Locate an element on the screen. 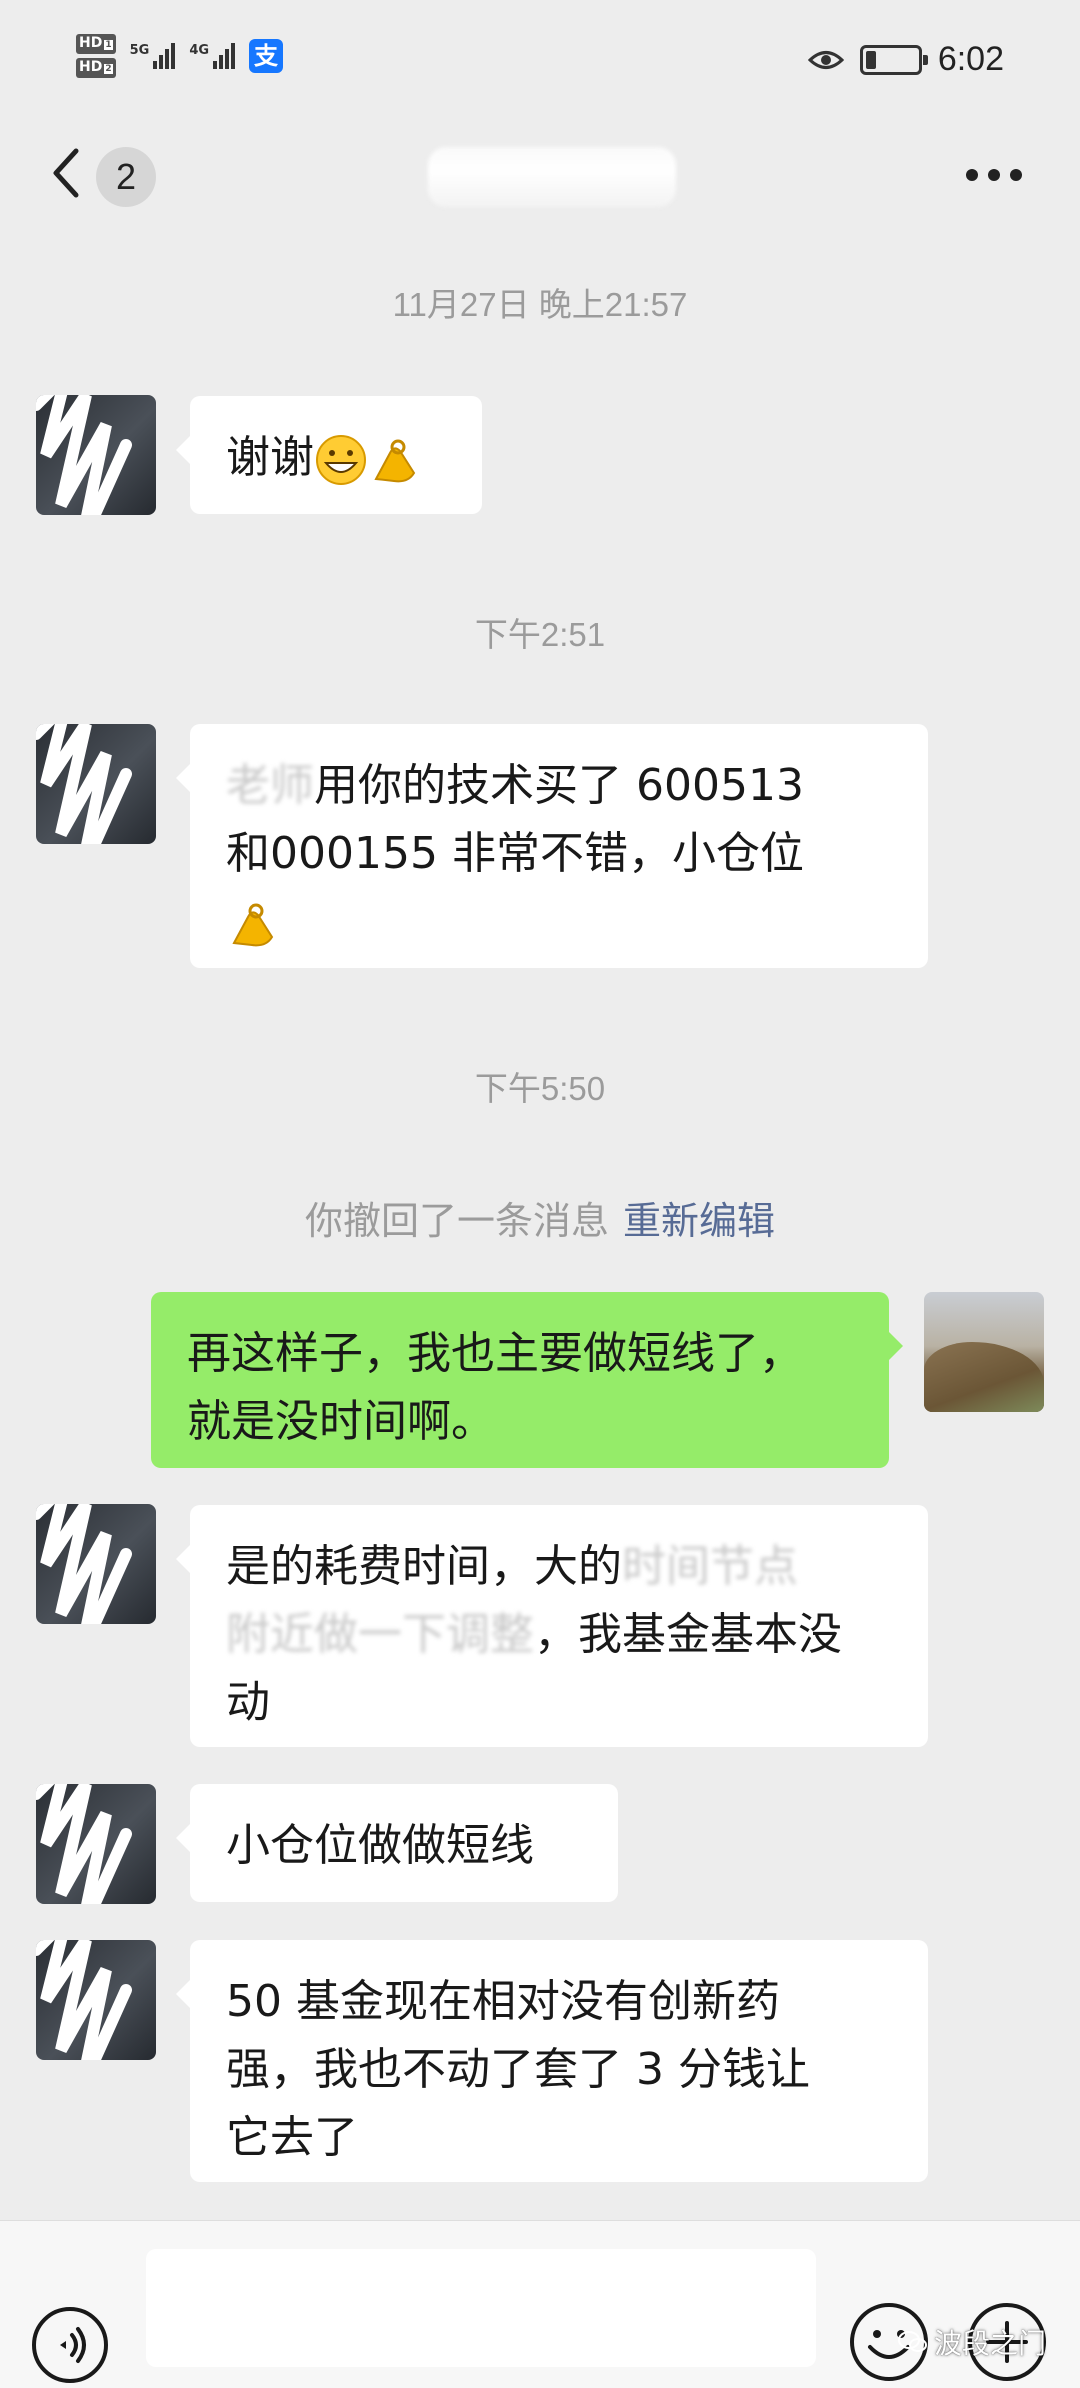  message-line is located at coordinates (559, 922).